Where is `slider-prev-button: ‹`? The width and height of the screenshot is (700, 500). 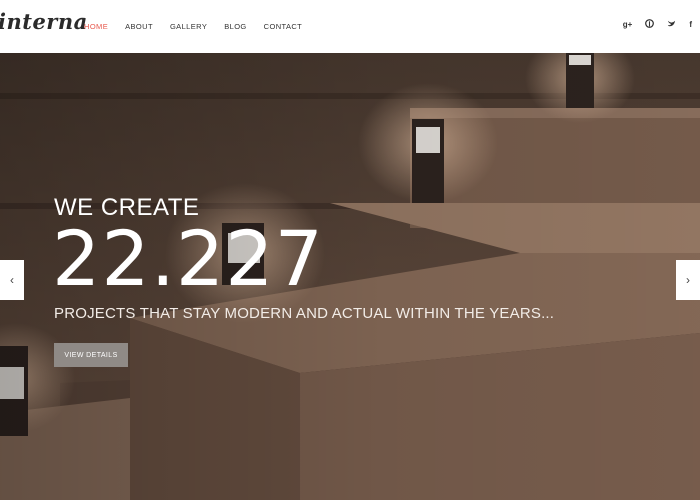 slider-prev-button: ‹ is located at coordinates (12, 280).